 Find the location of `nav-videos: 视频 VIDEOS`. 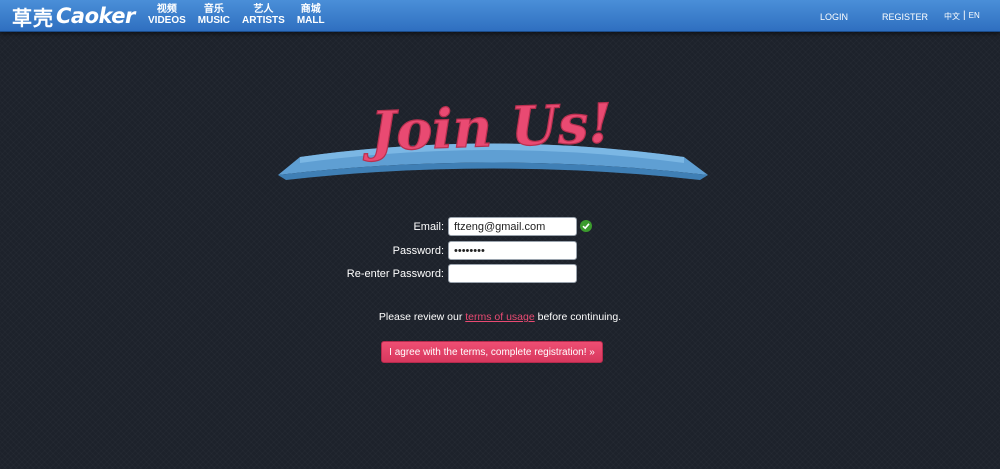

nav-videos: 视频 VIDEOS is located at coordinates (167, 15).